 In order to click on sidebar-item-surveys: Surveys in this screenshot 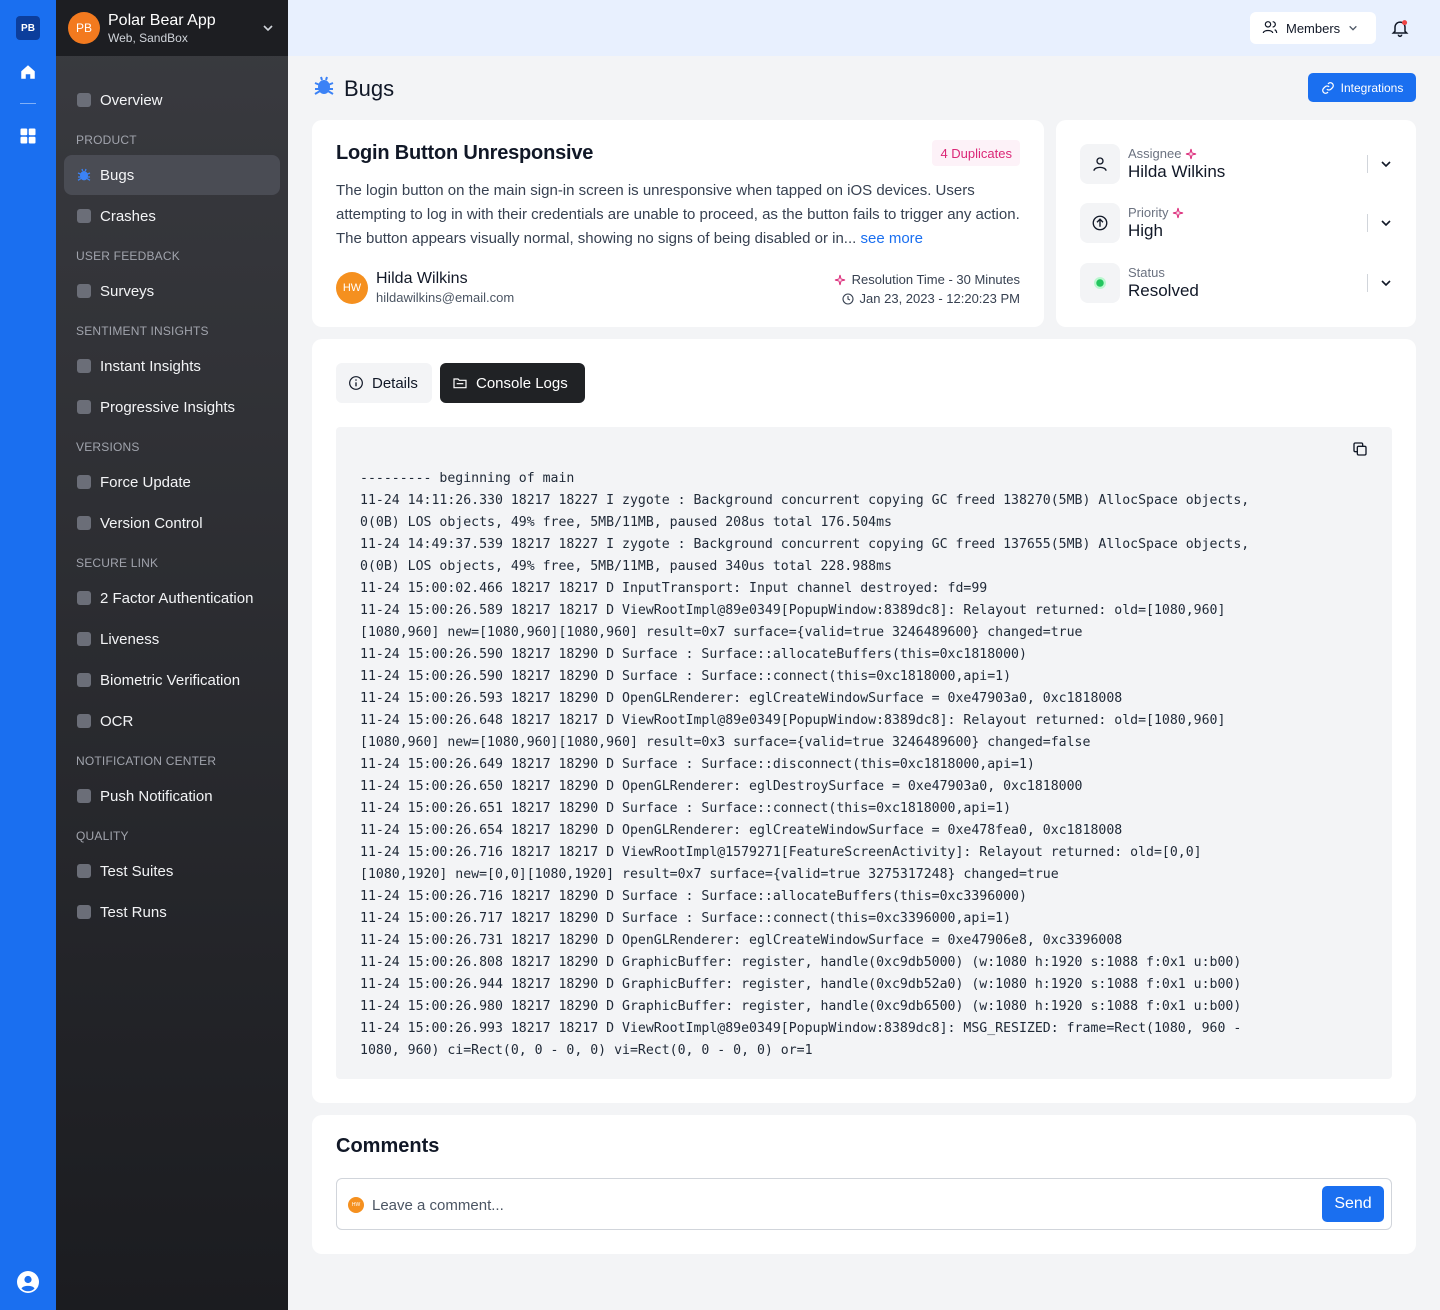, I will do `click(172, 291)`.